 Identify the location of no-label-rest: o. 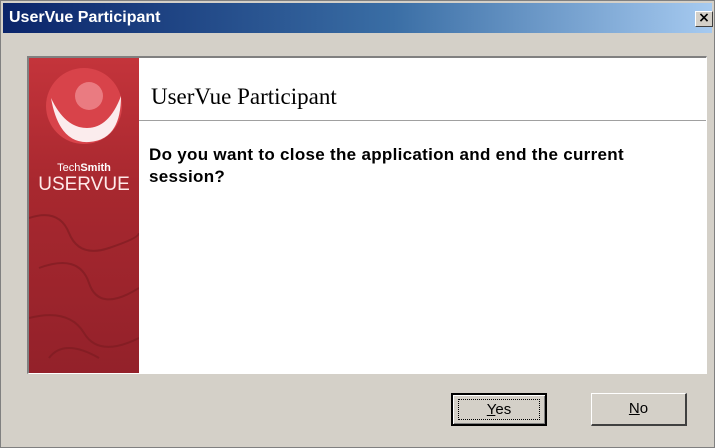
(644, 408).